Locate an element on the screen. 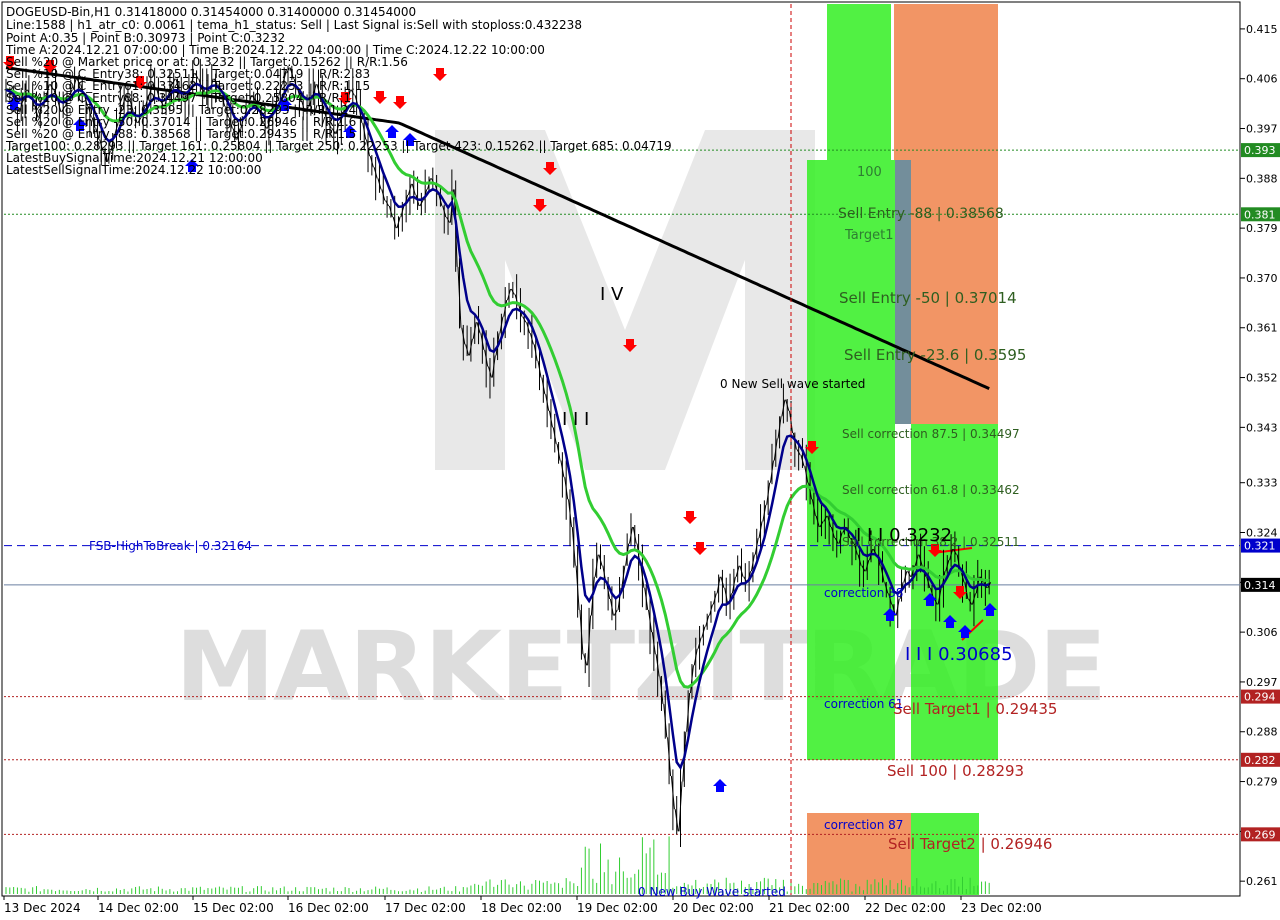 Image resolution: width=1280 pixels, height=920 pixels. new-sell-wave-label: 0 New Sell wave started is located at coordinates (792, 384).